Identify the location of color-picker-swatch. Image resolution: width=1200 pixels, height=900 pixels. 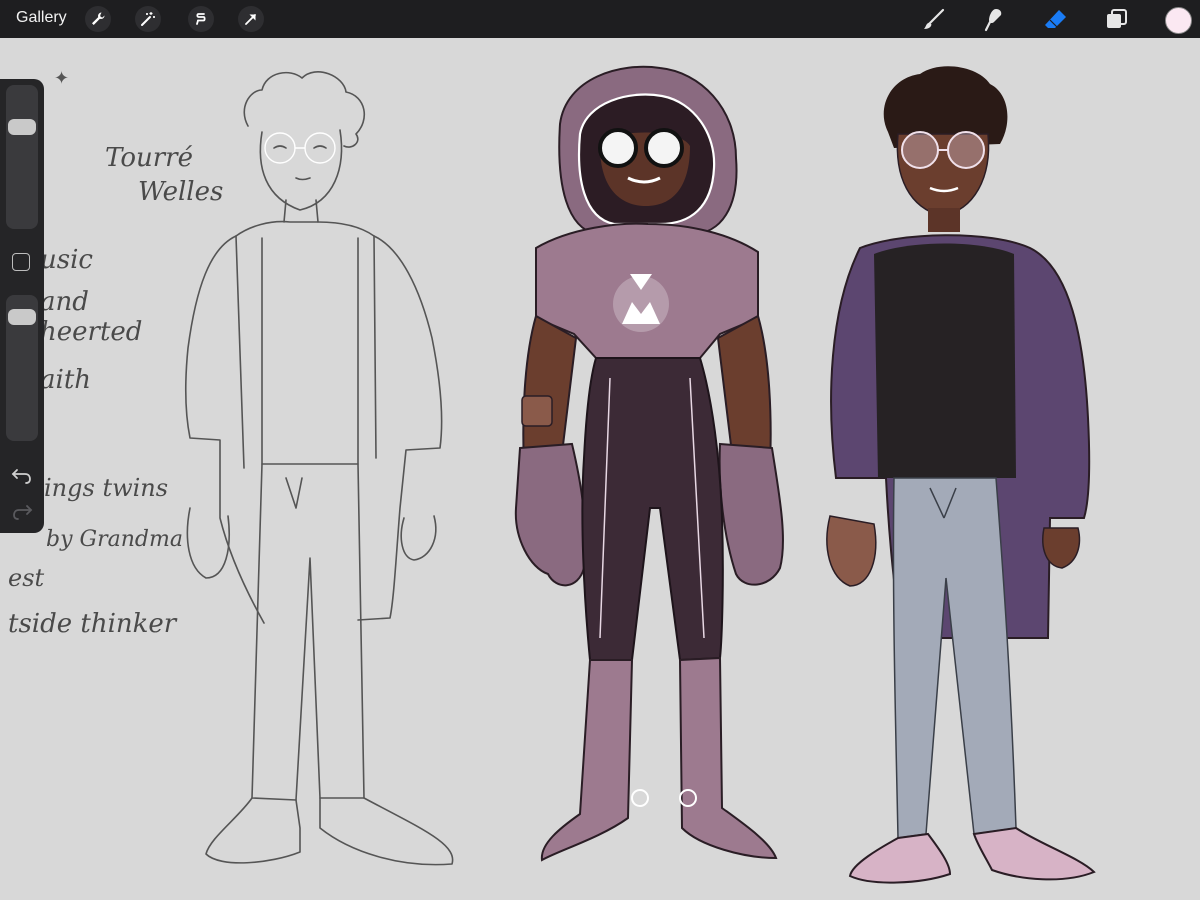
(1178, 20).